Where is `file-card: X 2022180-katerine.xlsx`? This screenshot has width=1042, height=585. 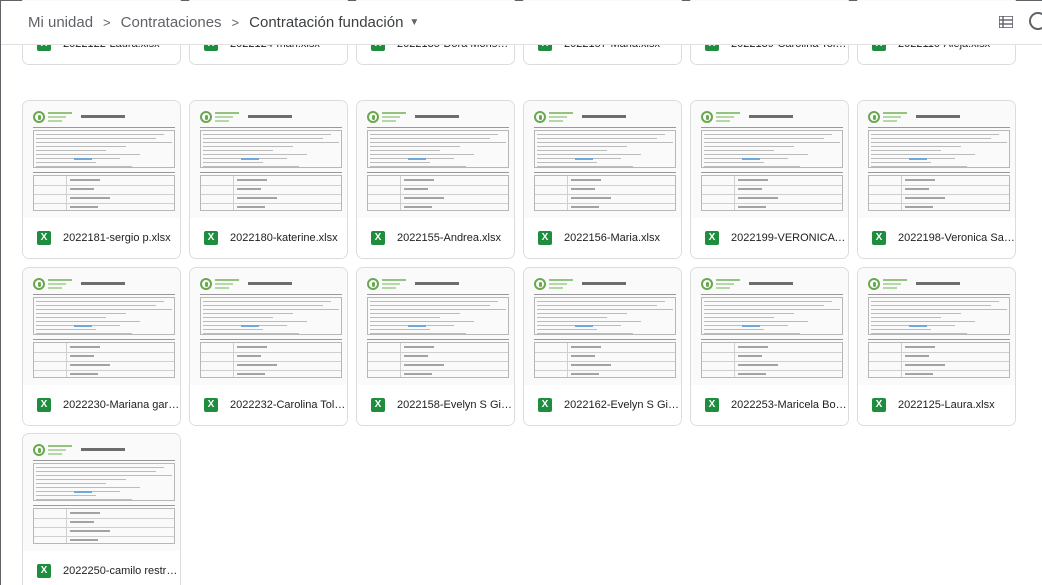
file-card: X 2022180-katerine.xlsx is located at coordinates (268, 179).